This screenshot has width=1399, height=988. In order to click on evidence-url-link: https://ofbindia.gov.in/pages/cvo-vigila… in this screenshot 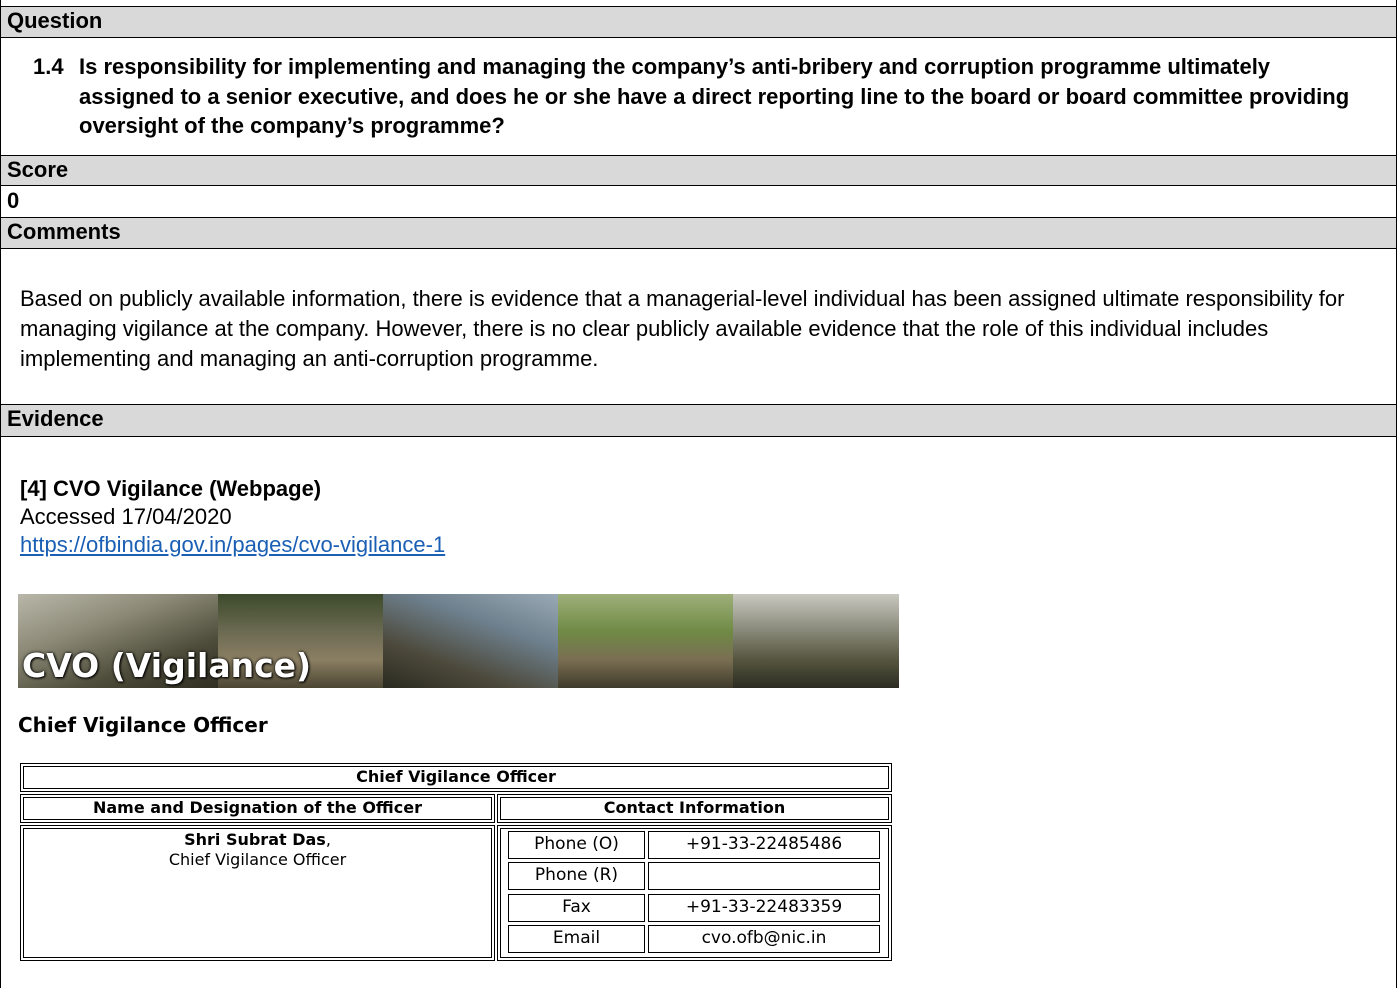, I will do `click(232, 545)`.